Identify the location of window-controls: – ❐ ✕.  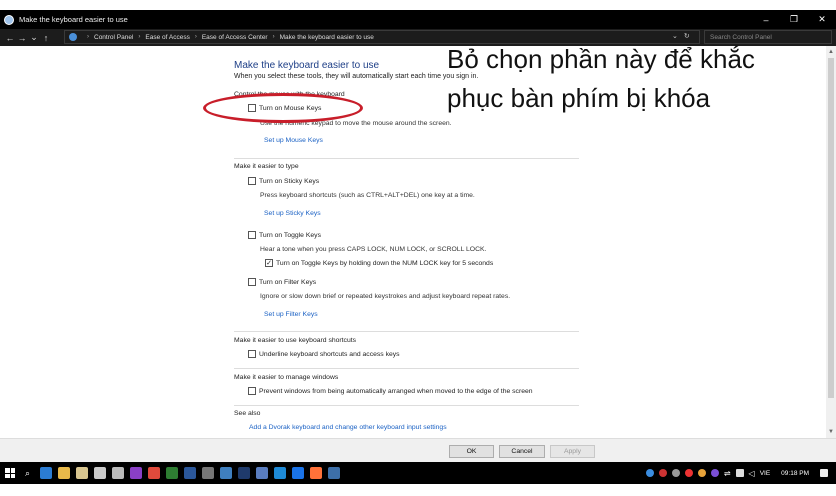
(794, 19).